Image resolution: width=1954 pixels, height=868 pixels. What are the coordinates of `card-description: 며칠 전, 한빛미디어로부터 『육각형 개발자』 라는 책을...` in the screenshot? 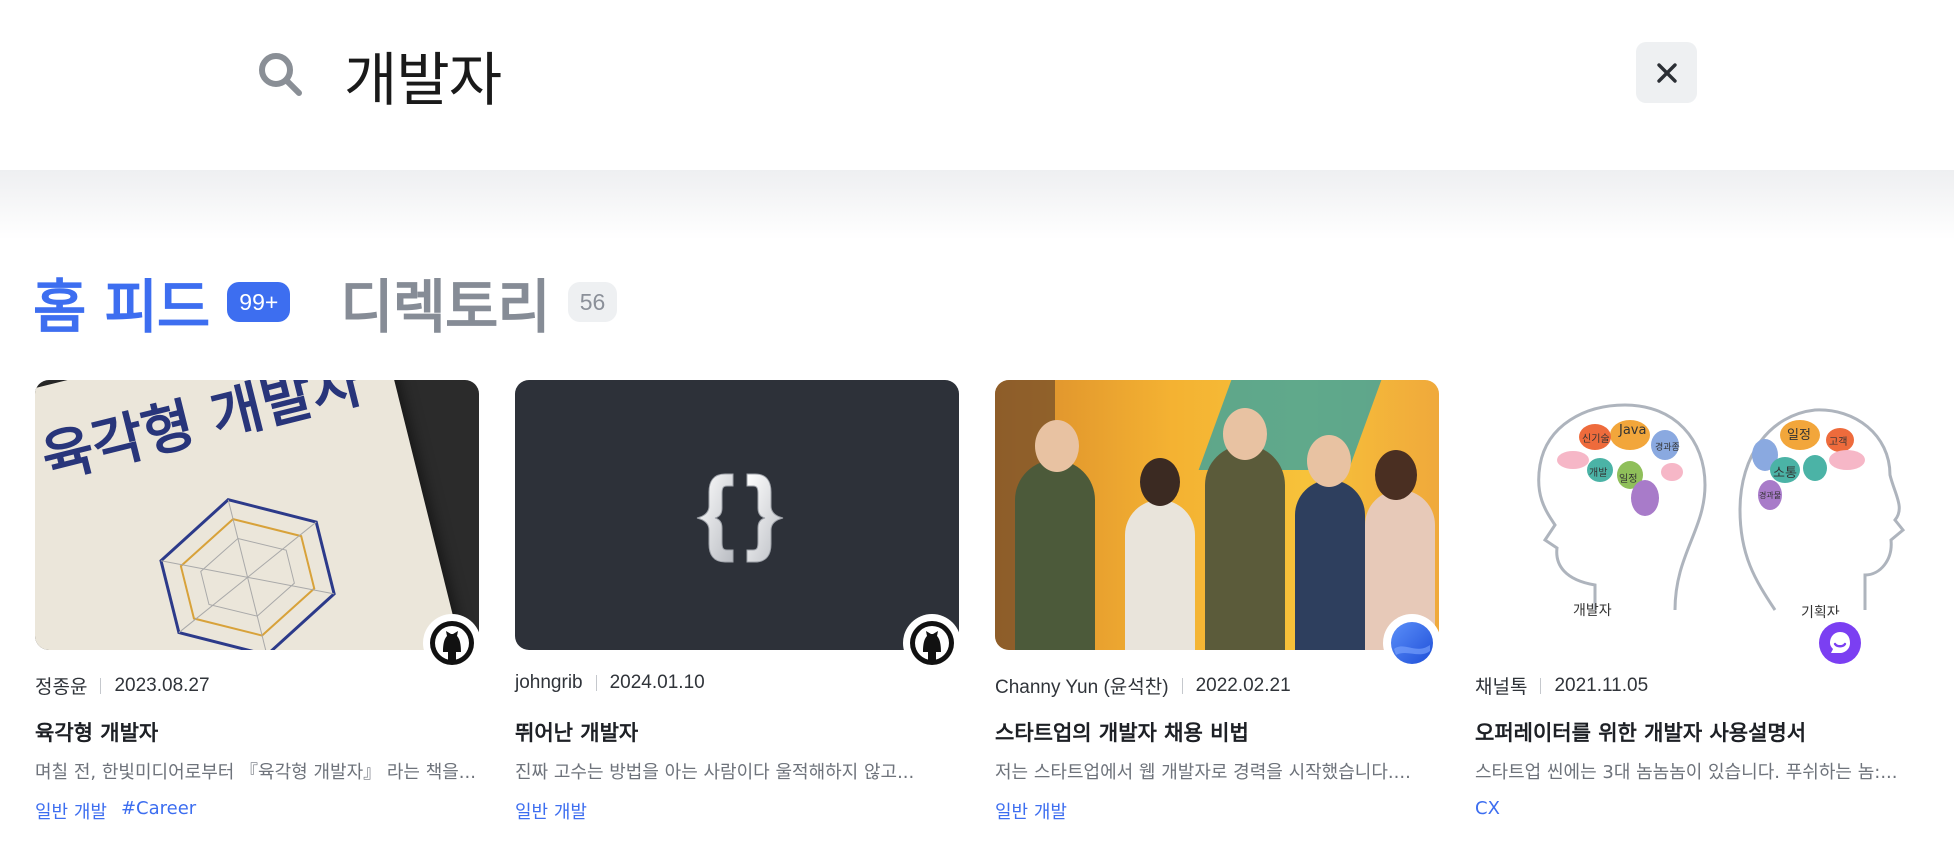 It's located at (255, 772).